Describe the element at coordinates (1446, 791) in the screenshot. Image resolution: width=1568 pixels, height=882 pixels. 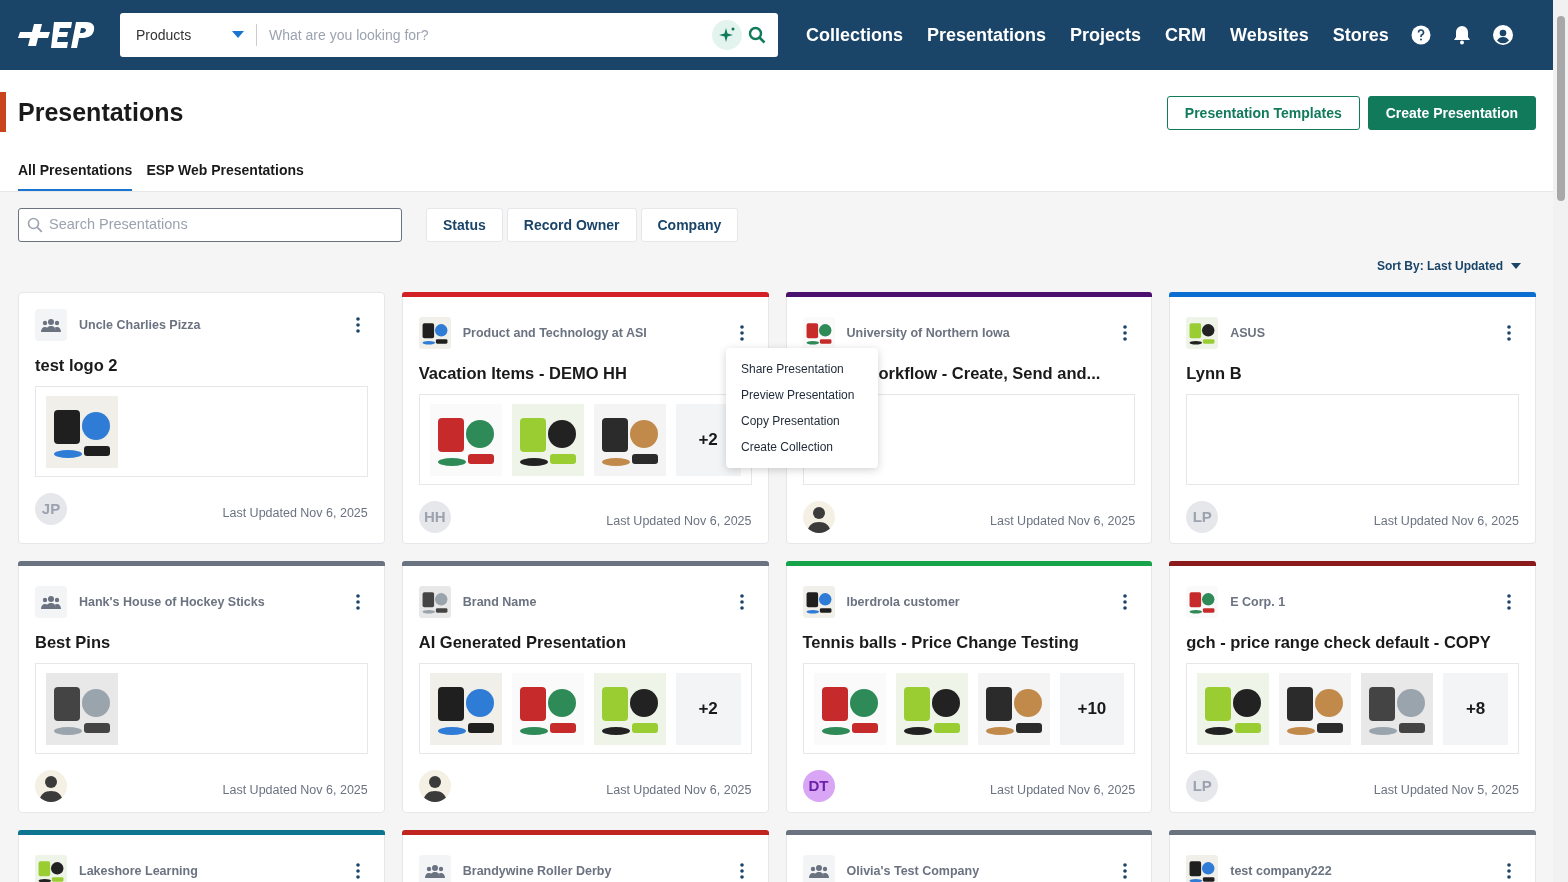
I see `last-updated: Last Updated Nov 5, 2025` at that location.